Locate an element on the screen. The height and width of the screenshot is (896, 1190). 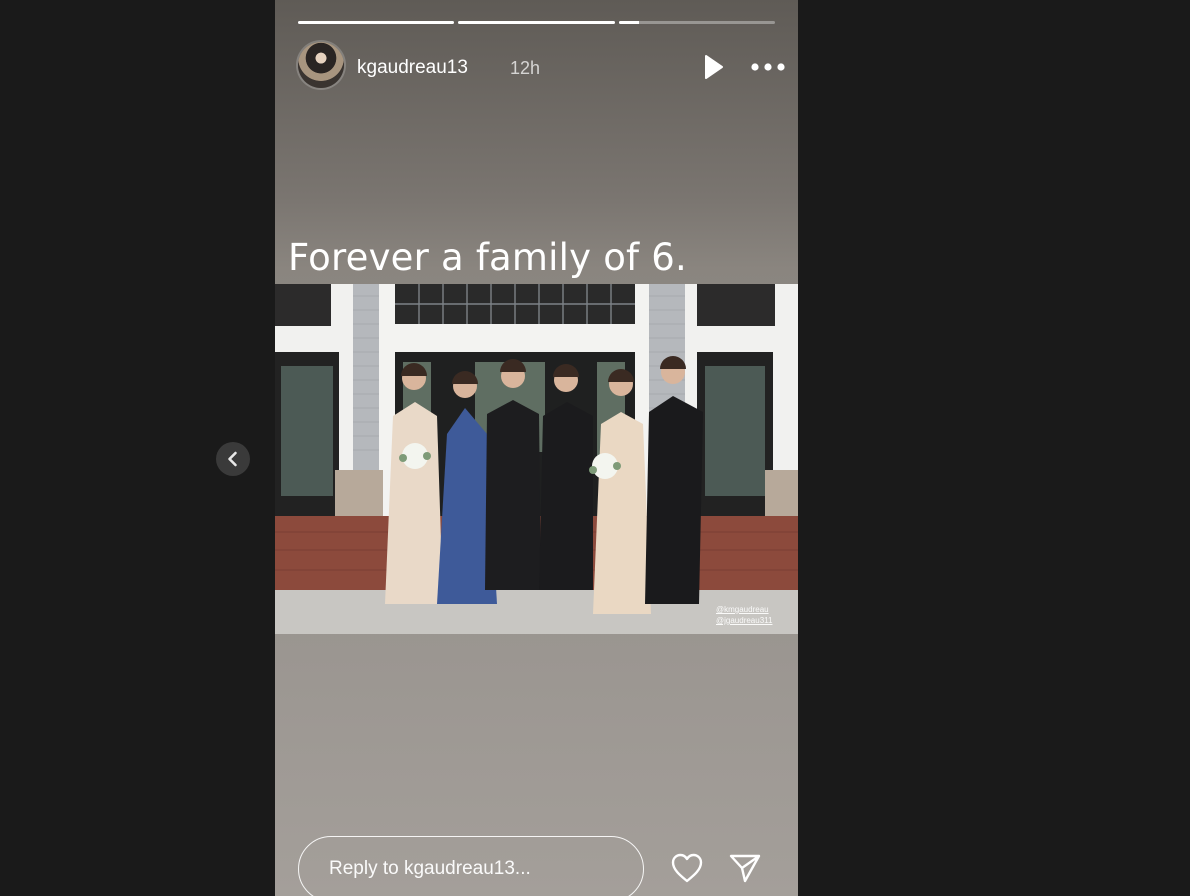
photo-credit: @jgaudreau311 is located at coordinates (744, 620).